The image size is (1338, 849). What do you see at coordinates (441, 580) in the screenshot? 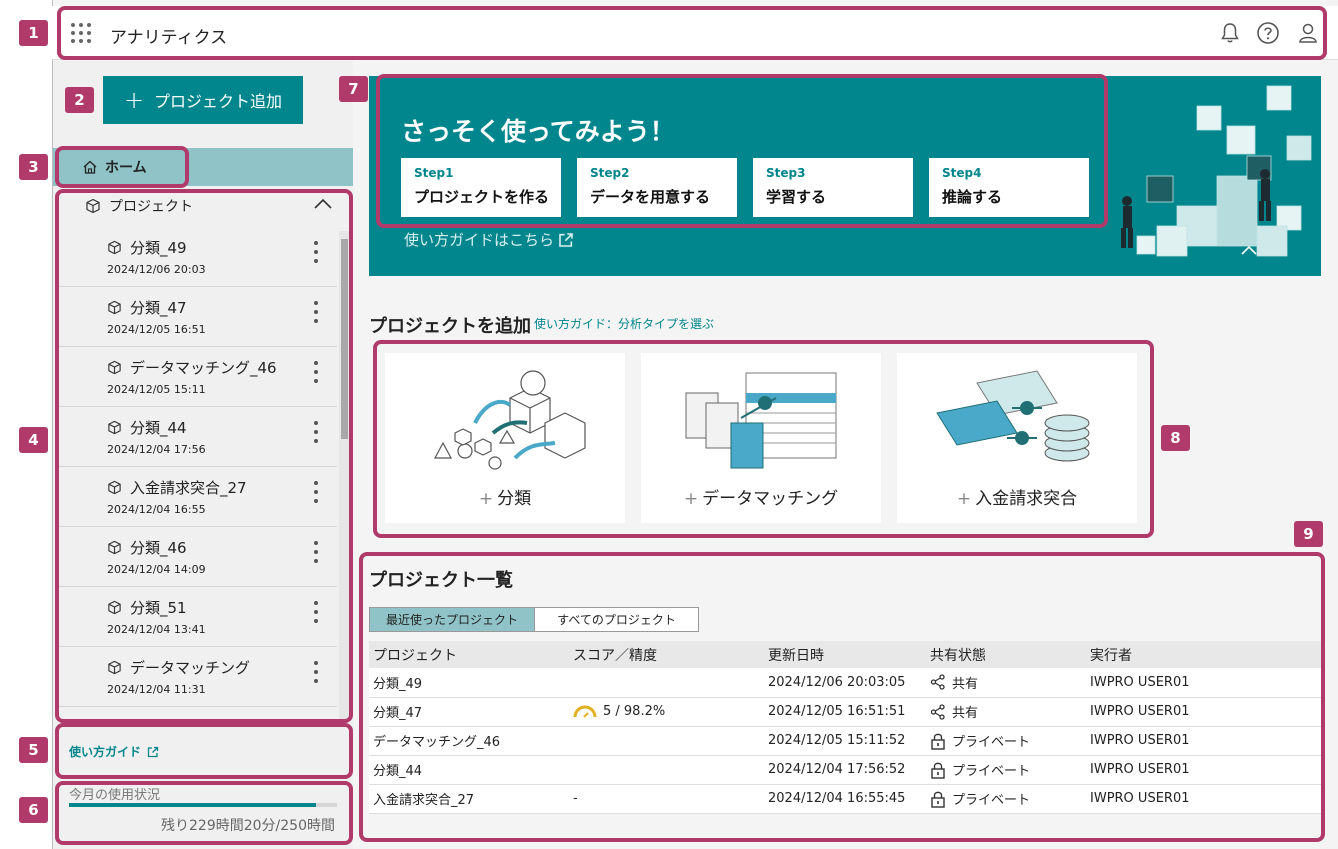
I see `project-list-heading: プロジェクト一覧` at bounding box center [441, 580].